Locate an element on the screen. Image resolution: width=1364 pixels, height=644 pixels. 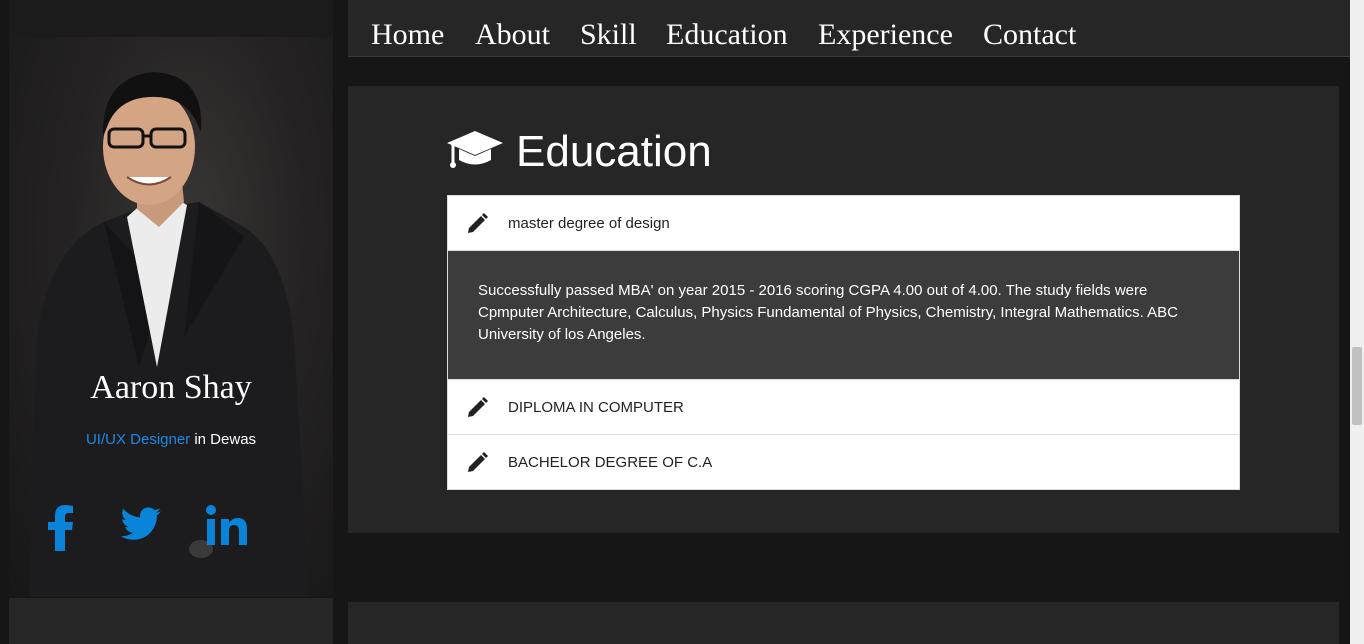
education-item-header: master degree of design is located at coordinates (843, 223).